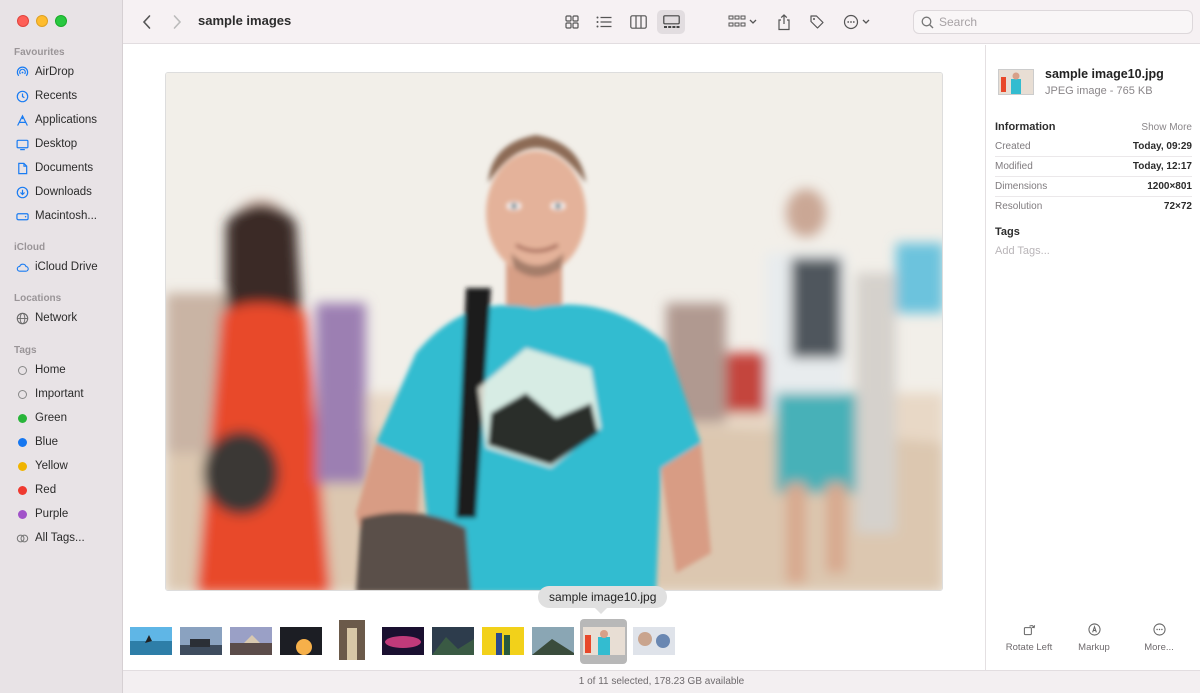 This screenshot has width=1200, height=693. What do you see at coordinates (22, 72) in the screenshot?
I see `airdrop-icon` at bounding box center [22, 72].